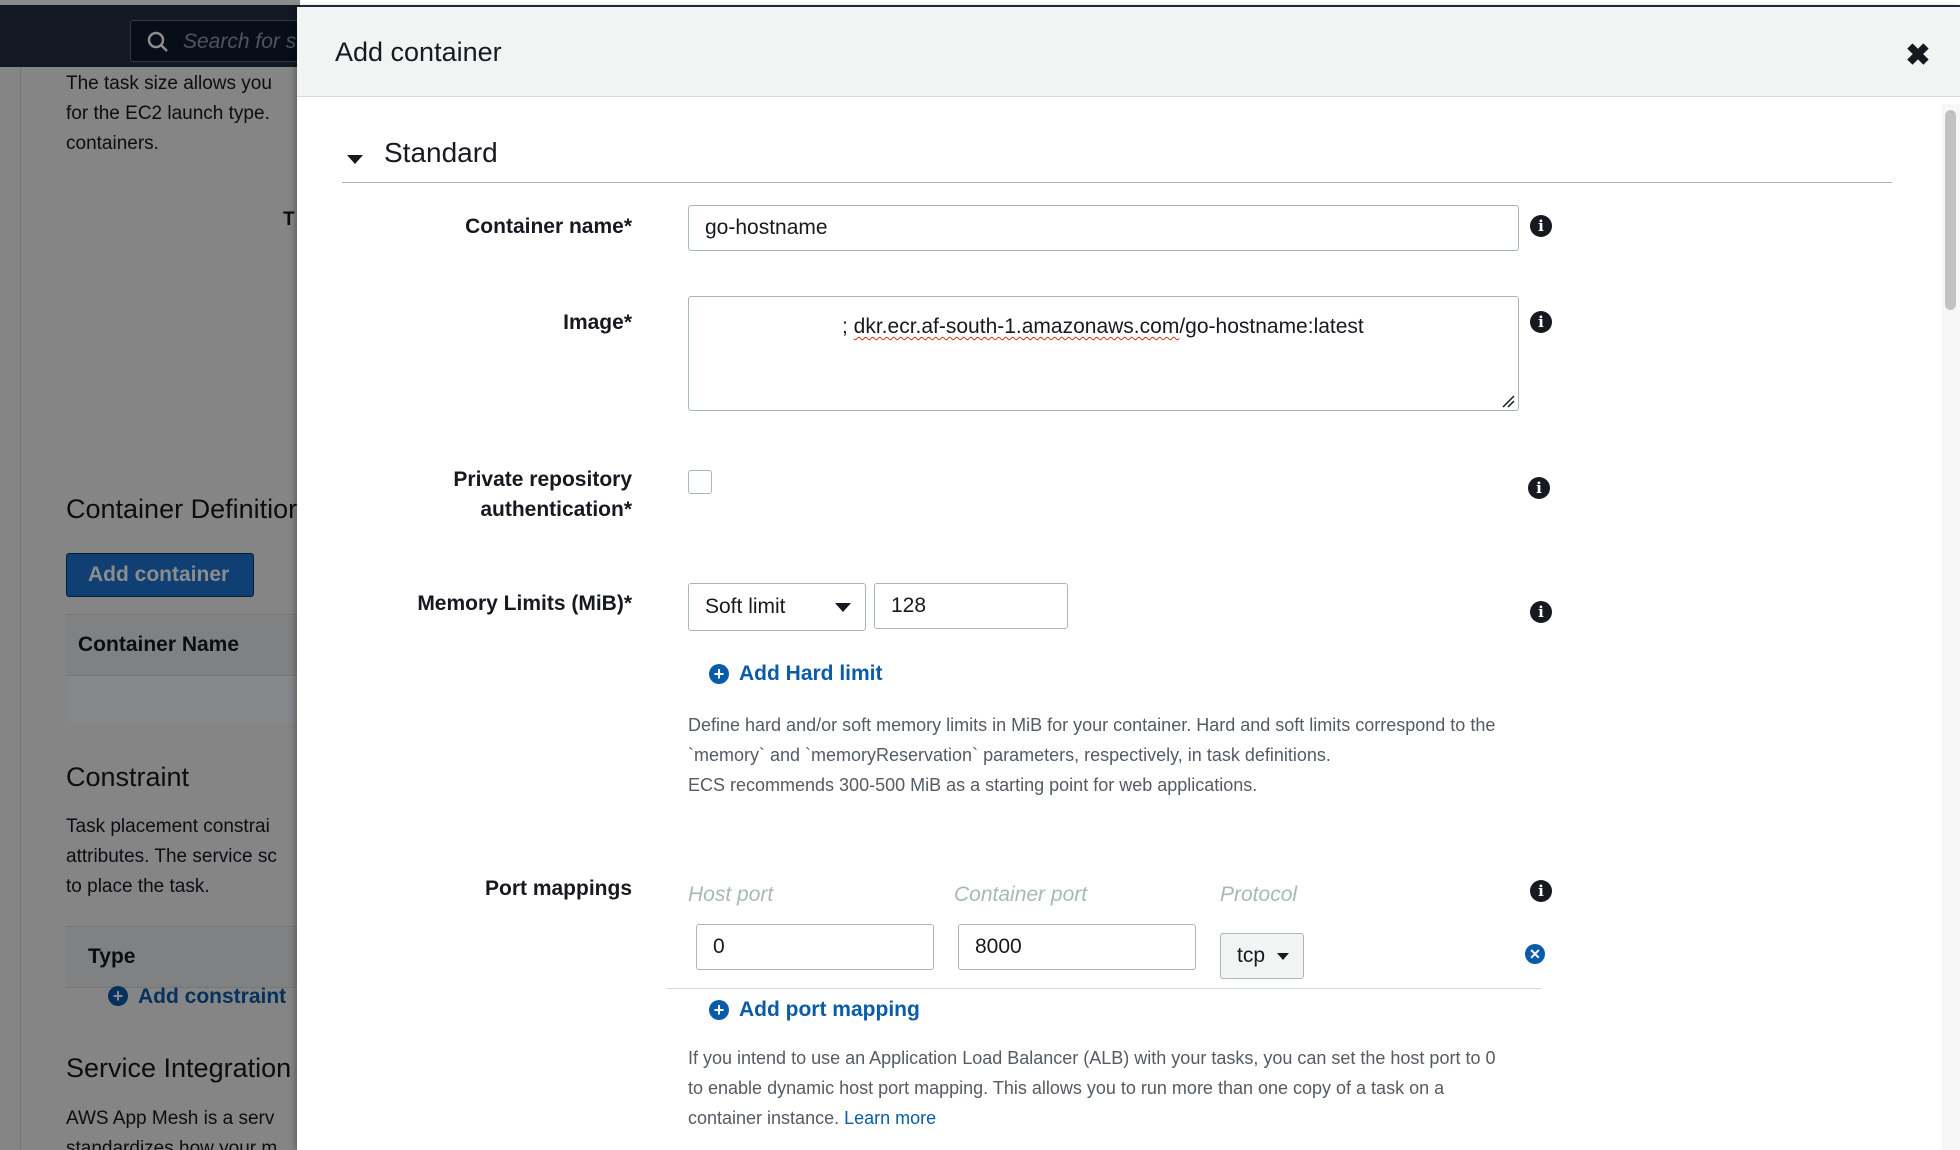 The image size is (1960, 1150). What do you see at coordinates (1251, 955) in the screenshot?
I see `protocol-value: tcp` at bounding box center [1251, 955].